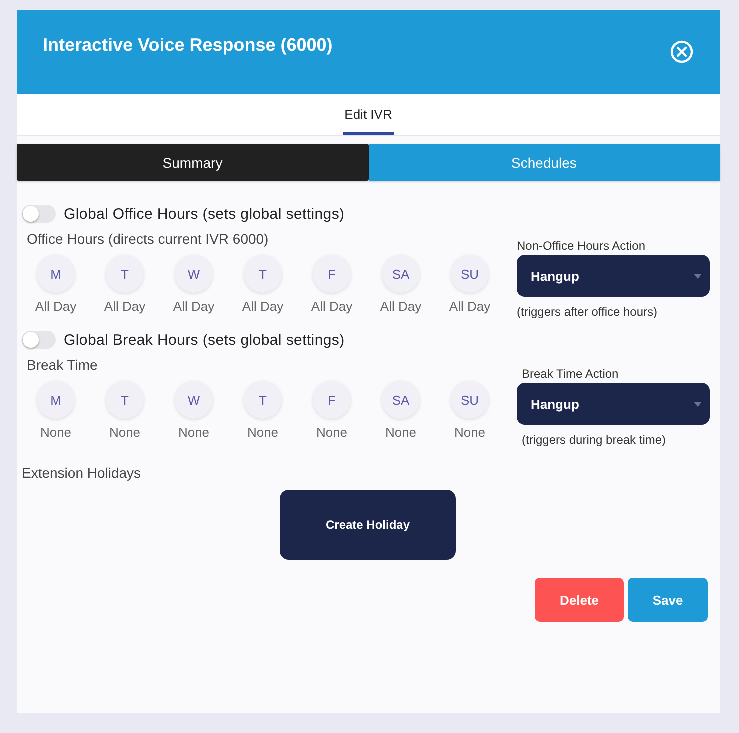 The image size is (739, 733). What do you see at coordinates (82, 473) in the screenshot?
I see `section-heading: Extension Holidays` at bounding box center [82, 473].